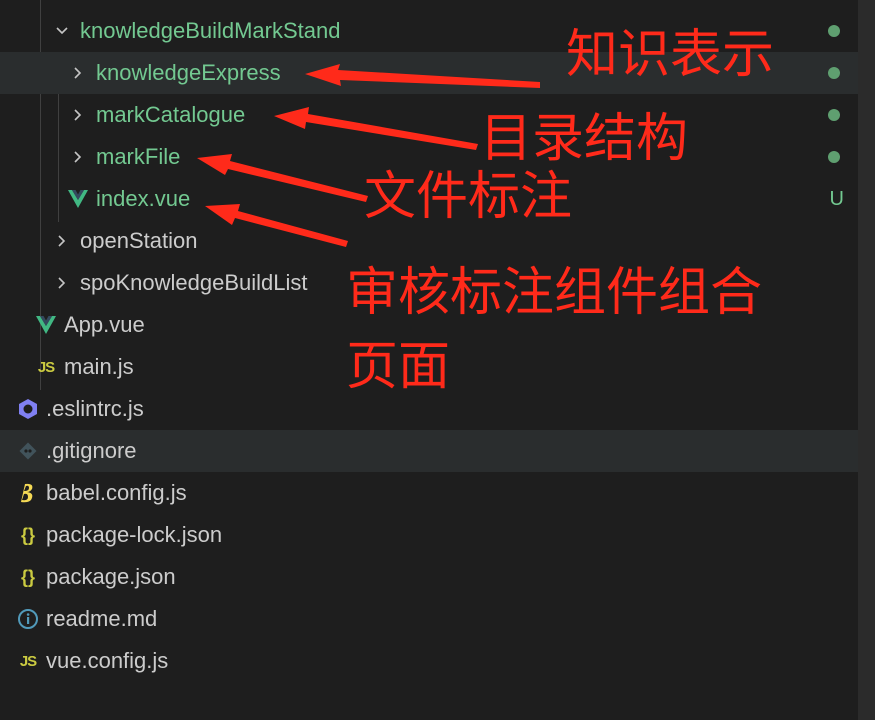  What do you see at coordinates (116, 492) in the screenshot?
I see `tree-item-label: babel.config.js` at bounding box center [116, 492].